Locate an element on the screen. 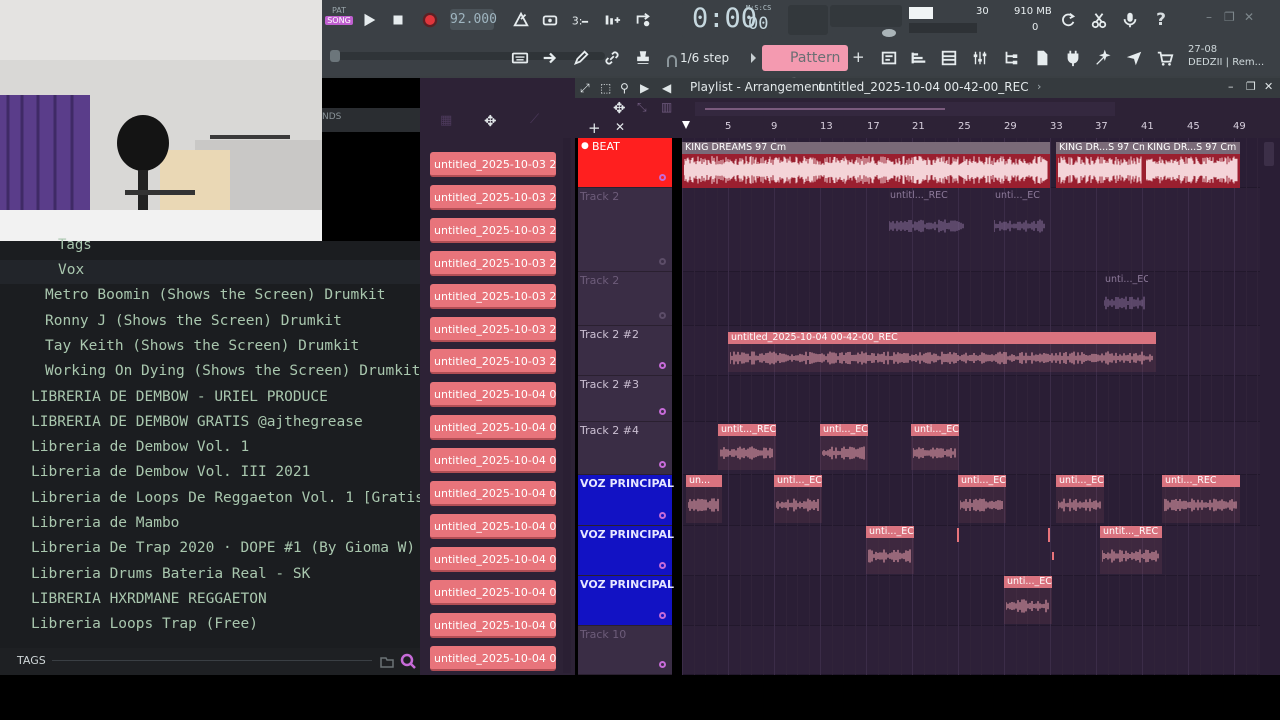  search-icon is located at coordinates (408, 661).